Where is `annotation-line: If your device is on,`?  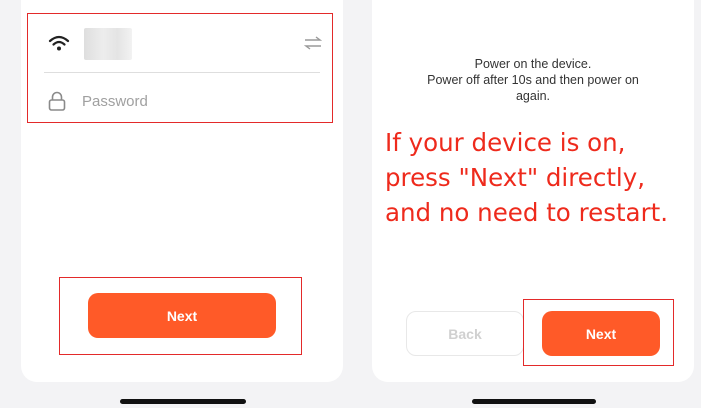
annotation-line: If your device is on, is located at coordinates (505, 142).